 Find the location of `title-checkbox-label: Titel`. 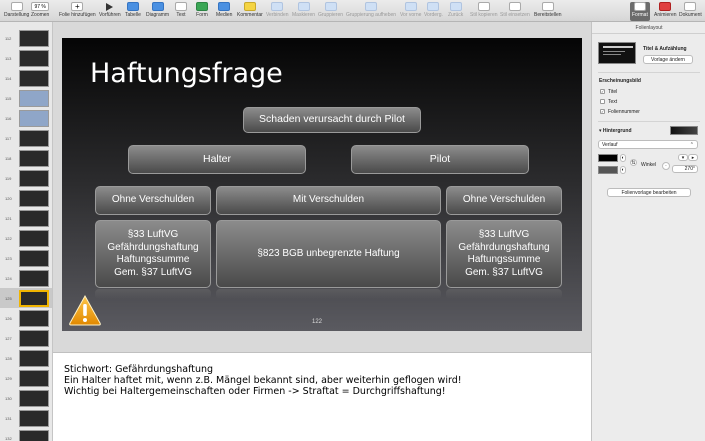

title-checkbox-label: Titel is located at coordinates (613, 92).